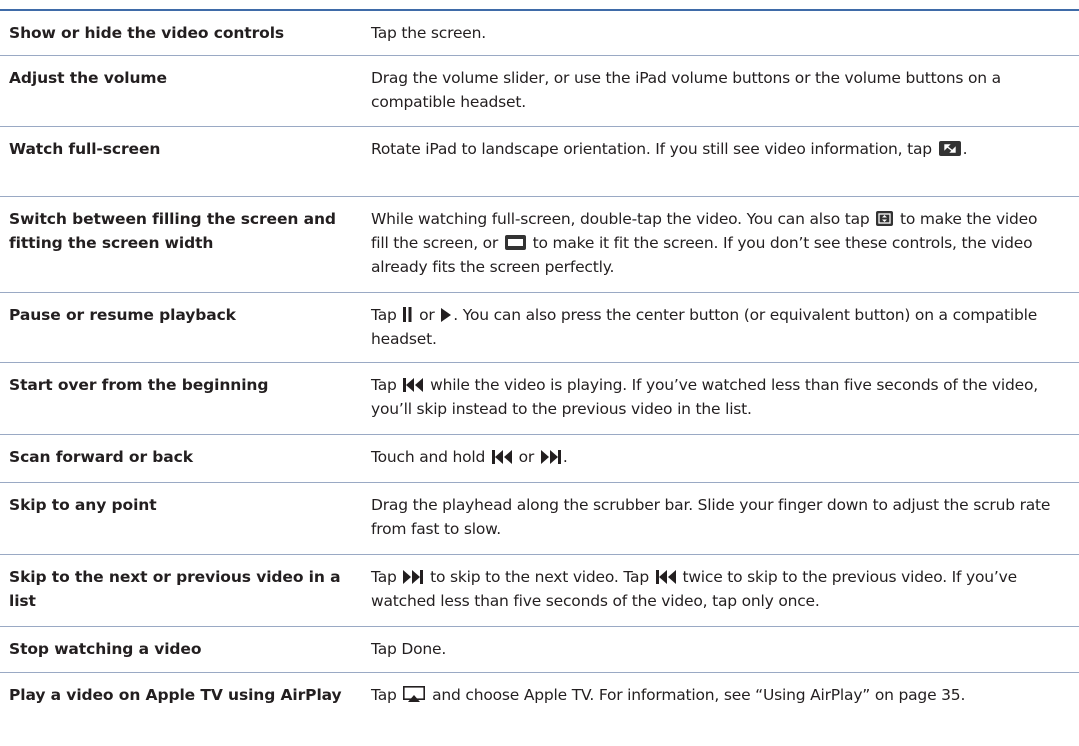 Image resolution: width=1079 pixels, height=746 pixels. Describe the element at coordinates (446, 315) in the screenshot. I see `play-icon` at that location.